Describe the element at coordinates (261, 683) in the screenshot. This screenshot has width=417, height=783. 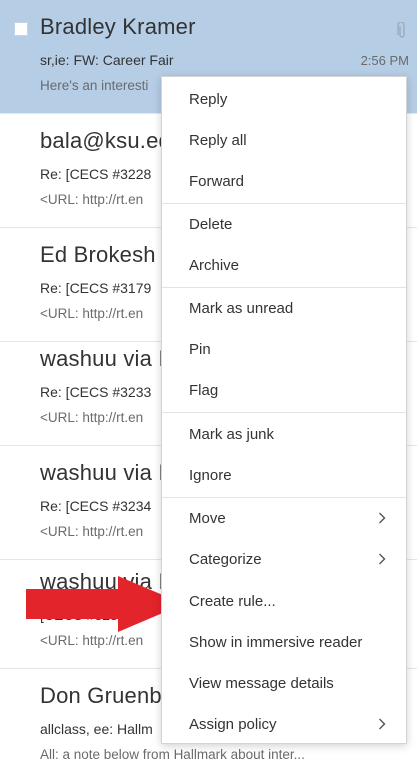
I see `menu-item-label: View message details` at that location.